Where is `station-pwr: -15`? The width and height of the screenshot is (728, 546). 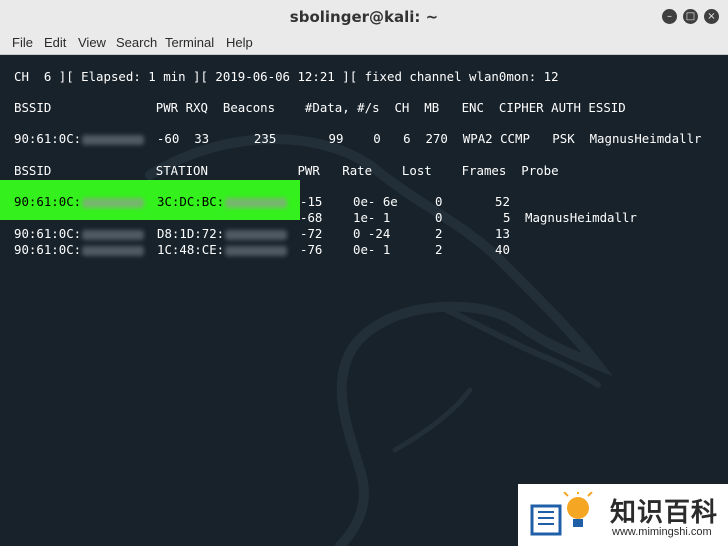
station-pwr: -15 is located at coordinates (311, 201).